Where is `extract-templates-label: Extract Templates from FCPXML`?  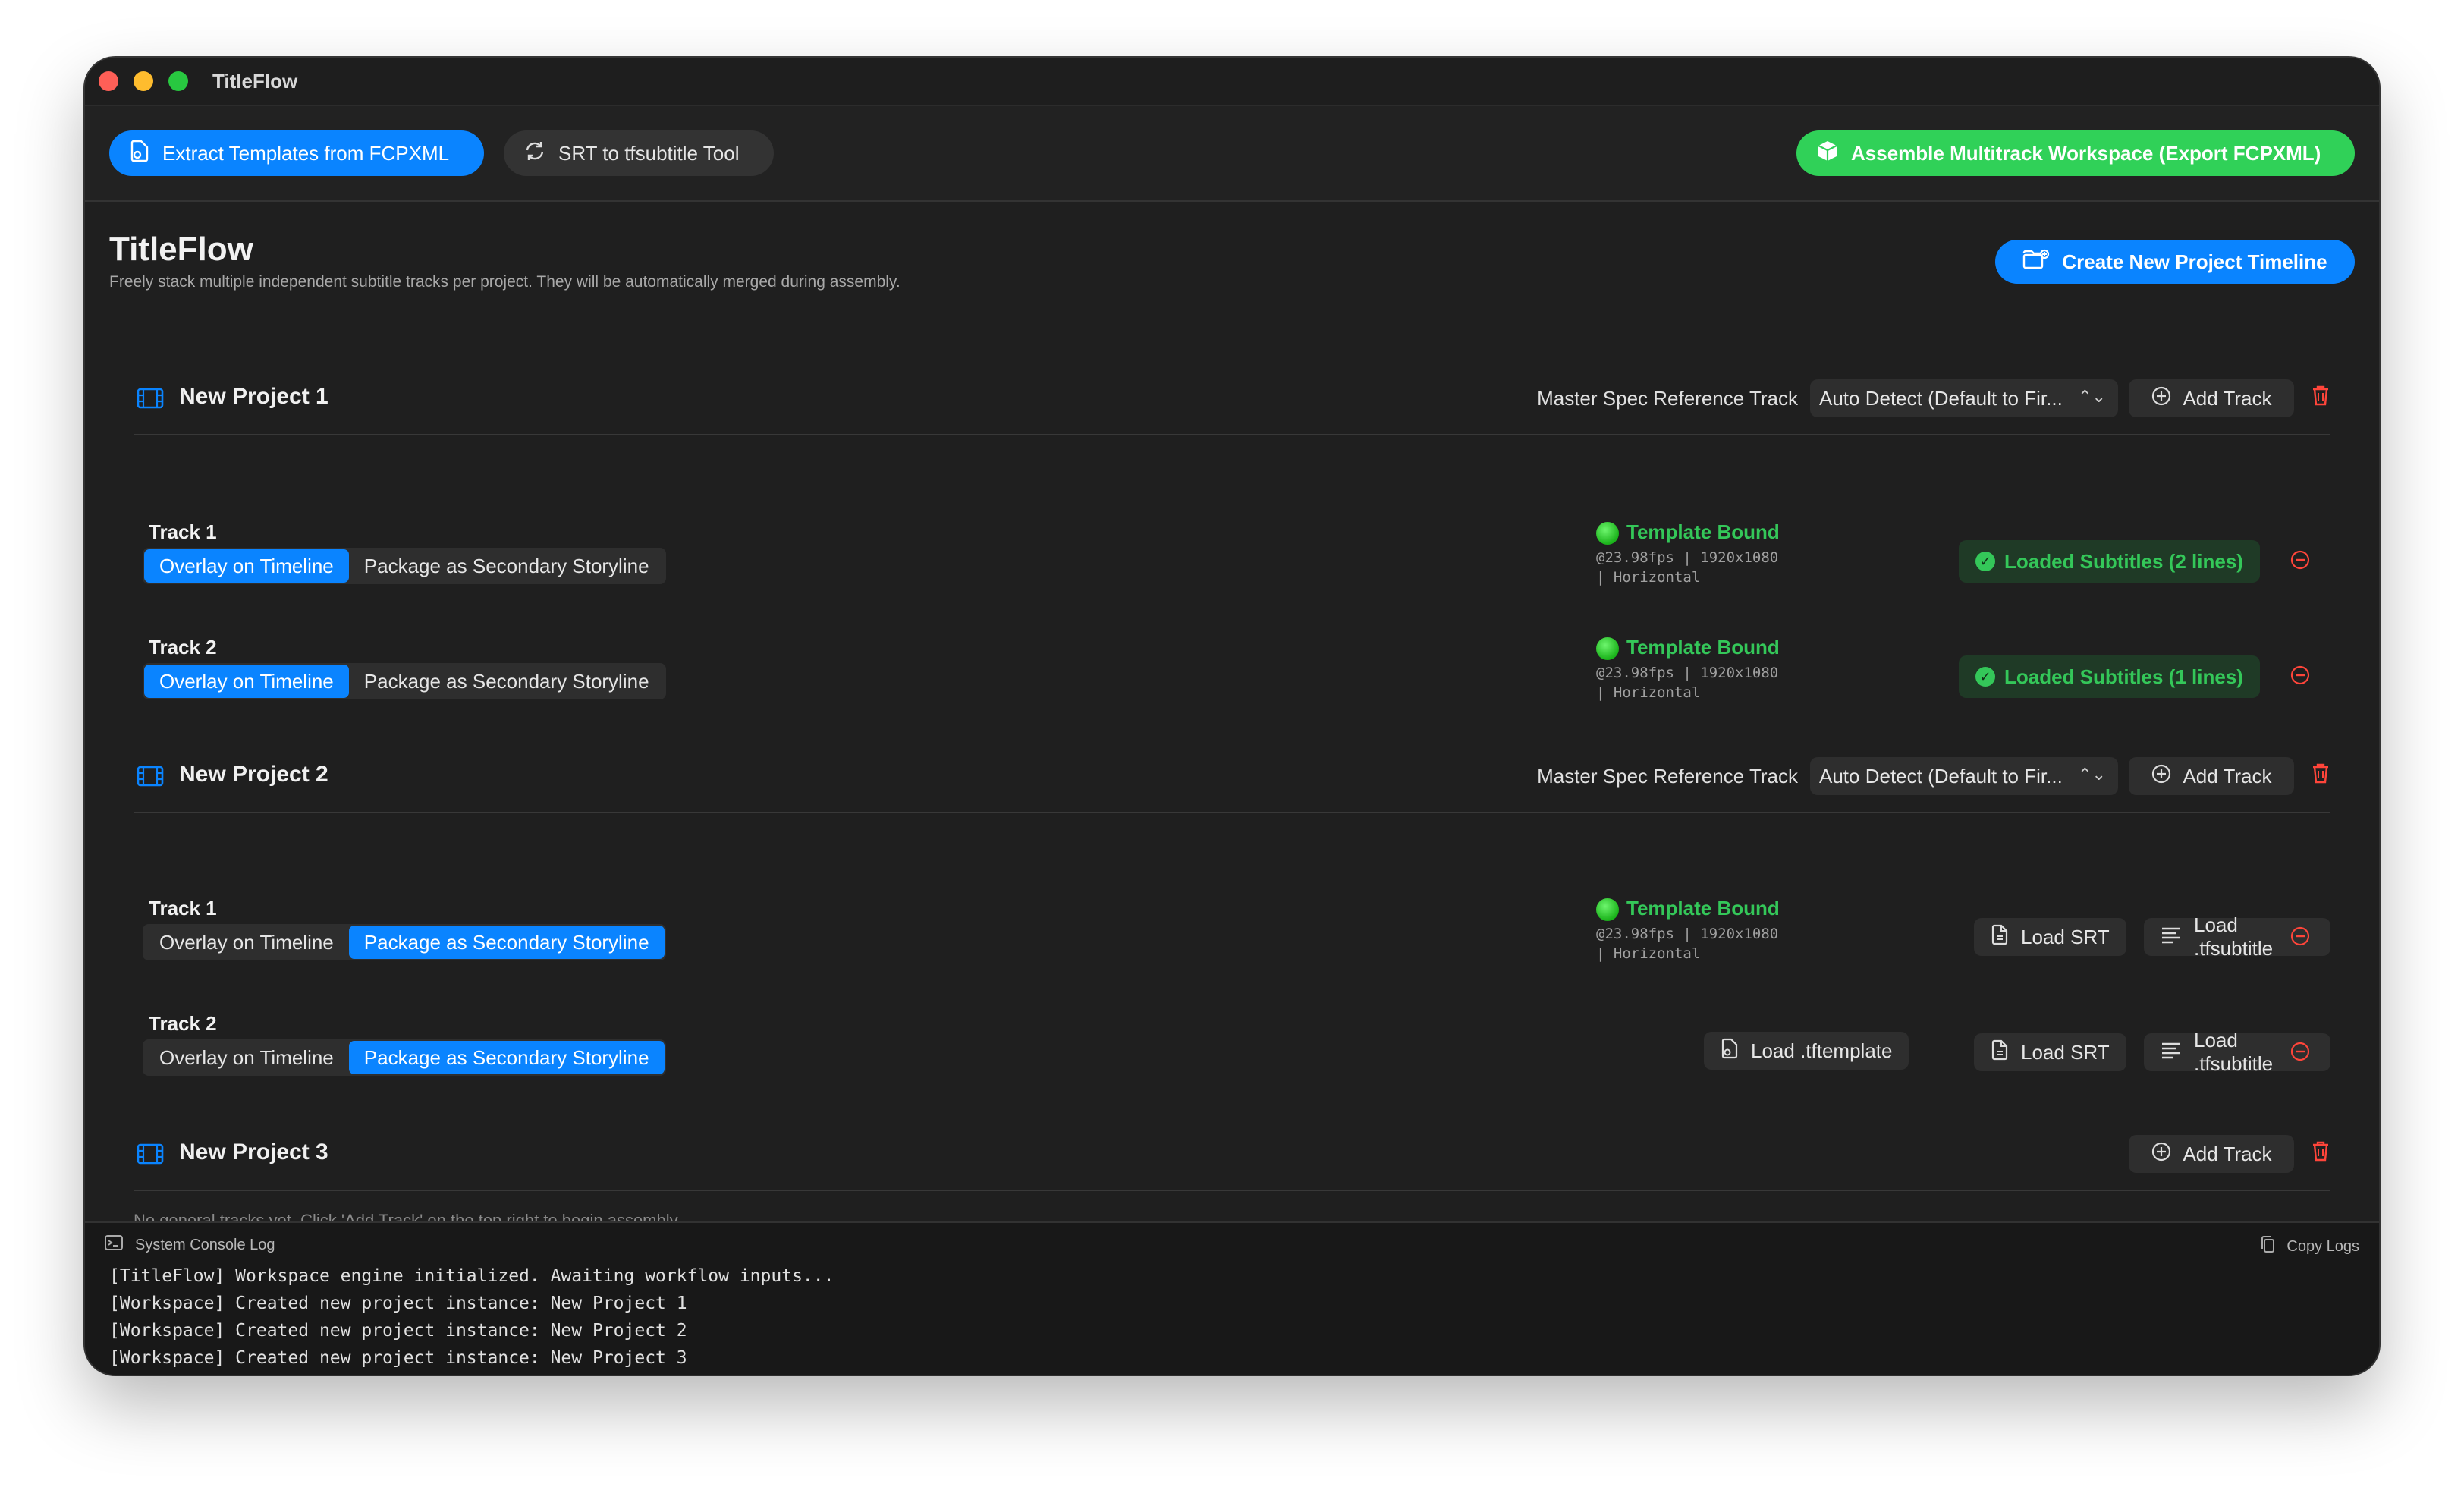
extract-templates-label: Extract Templates from FCPXML is located at coordinates (306, 153).